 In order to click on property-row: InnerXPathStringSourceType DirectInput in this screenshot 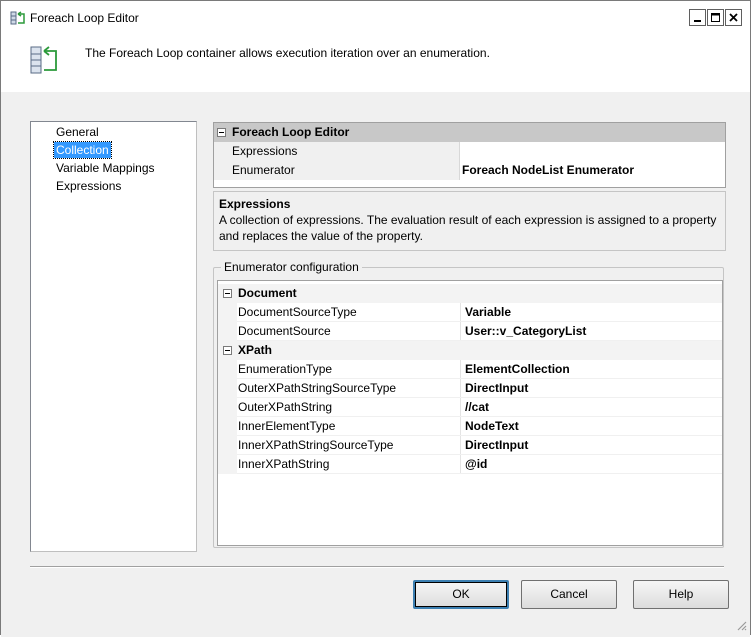, I will do `click(470, 445)`.